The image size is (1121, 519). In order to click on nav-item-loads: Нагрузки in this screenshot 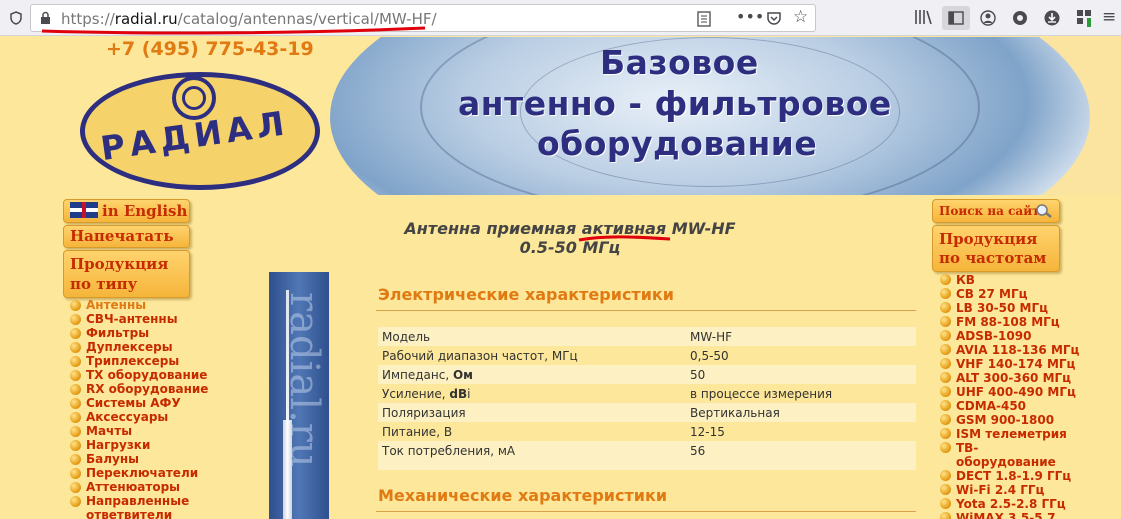, I will do `click(139, 445)`.